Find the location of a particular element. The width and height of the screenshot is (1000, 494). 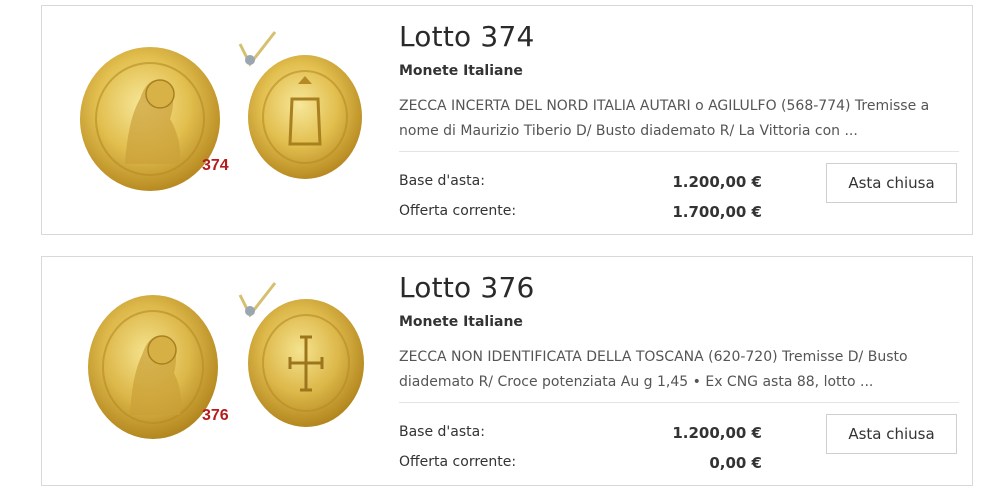

lot-title: Lotto 376 is located at coordinates (466, 287).